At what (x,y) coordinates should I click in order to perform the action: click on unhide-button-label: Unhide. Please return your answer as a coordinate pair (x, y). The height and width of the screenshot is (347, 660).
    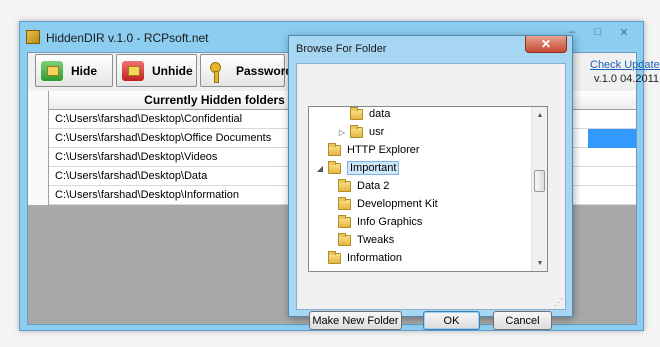
    Looking at the image, I should click on (172, 70).